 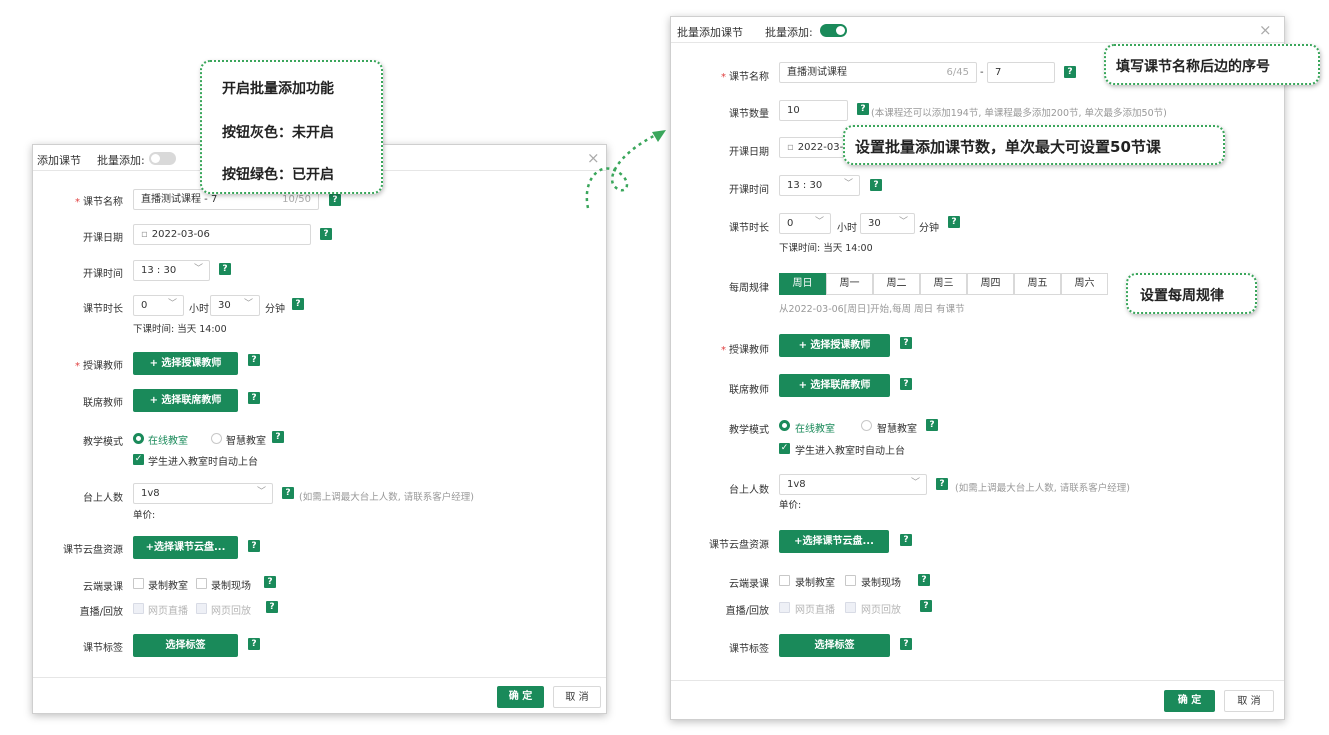 What do you see at coordinates (943, 284) in the screenshot?
I see `week-day-wed: 周三` at bounding box center [943, 284].